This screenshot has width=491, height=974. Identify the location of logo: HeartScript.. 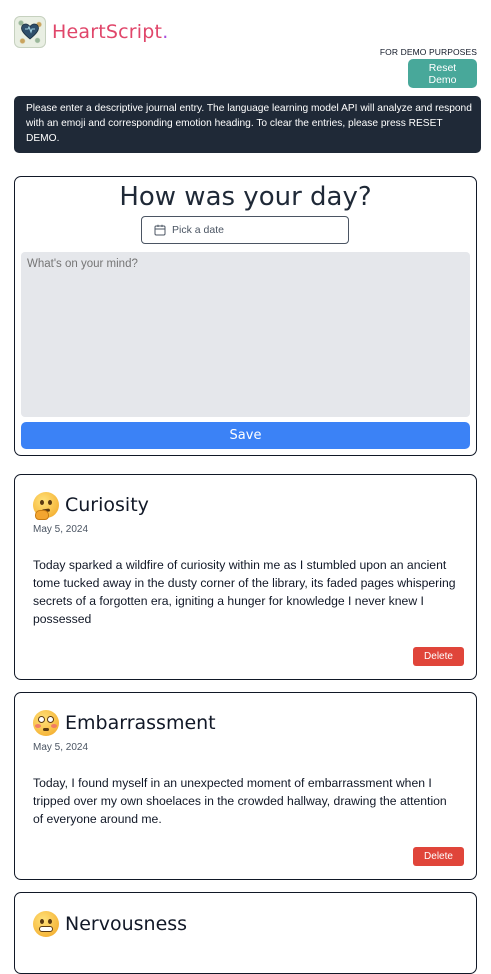
(91, 32).